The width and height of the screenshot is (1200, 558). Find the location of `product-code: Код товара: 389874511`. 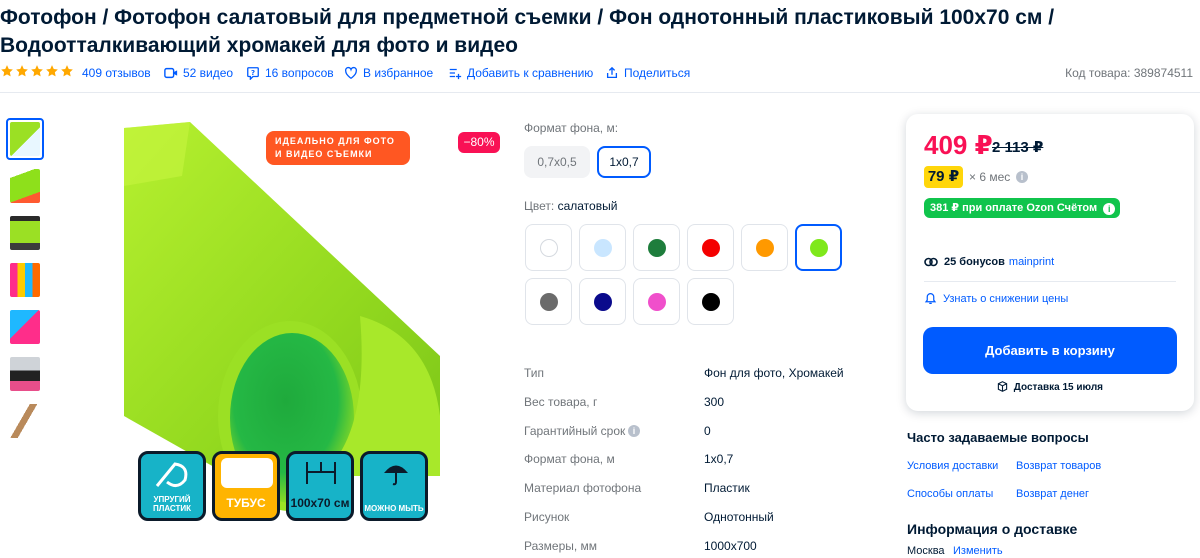

product-code: Код товара: 389874511 is located at coordinates (1129, 73).